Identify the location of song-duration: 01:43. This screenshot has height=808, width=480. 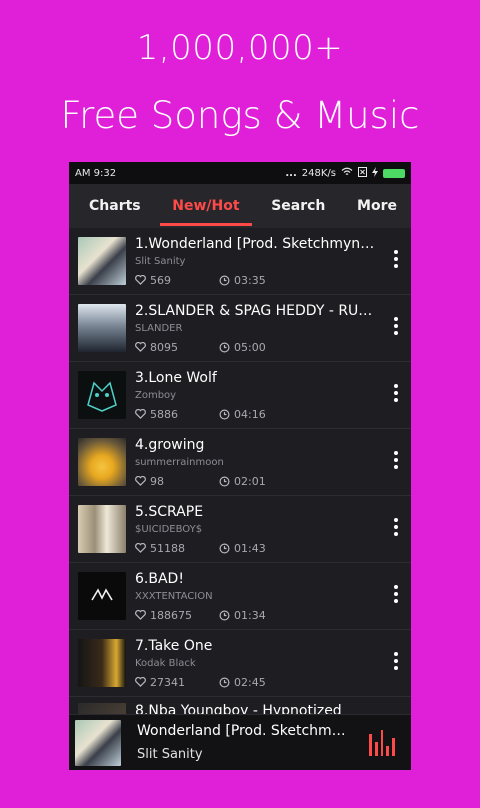
(250, 548).